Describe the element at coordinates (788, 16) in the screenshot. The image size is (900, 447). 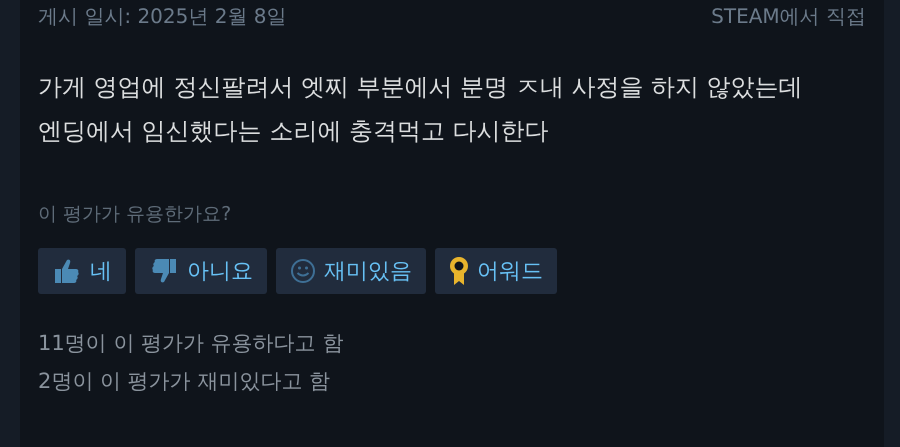
I see `review-source: STEAM에서 직접` at that location.